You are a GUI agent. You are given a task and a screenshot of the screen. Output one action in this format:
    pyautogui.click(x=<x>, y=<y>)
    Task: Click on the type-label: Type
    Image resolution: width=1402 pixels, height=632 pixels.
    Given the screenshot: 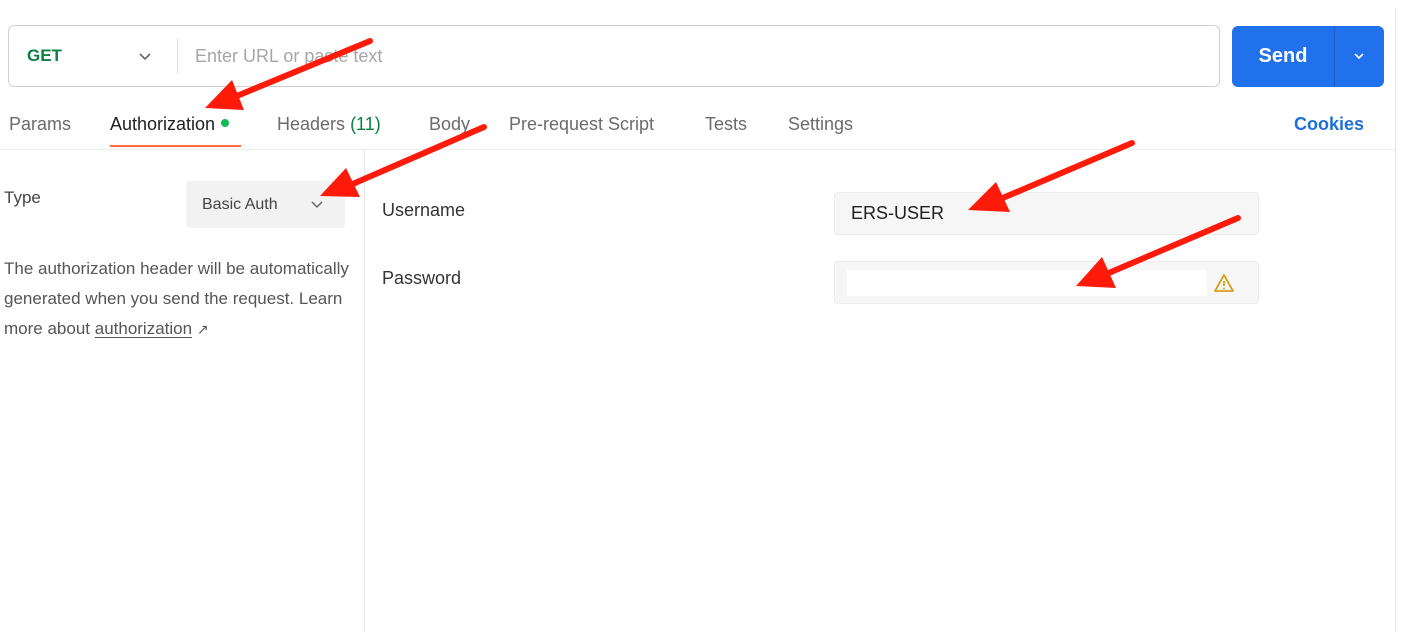 What is the action you would take?
    pyautogui.click(x=22, y=197)
    